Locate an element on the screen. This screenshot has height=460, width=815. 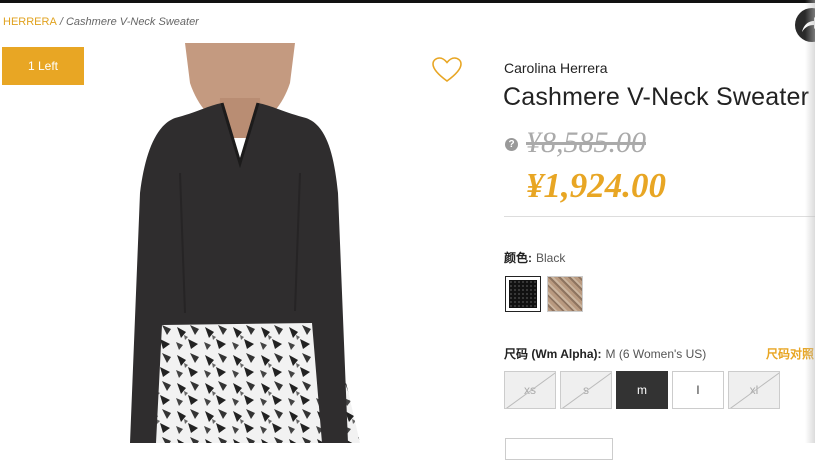
size-option-s: s is located at coordinates (586, 390).